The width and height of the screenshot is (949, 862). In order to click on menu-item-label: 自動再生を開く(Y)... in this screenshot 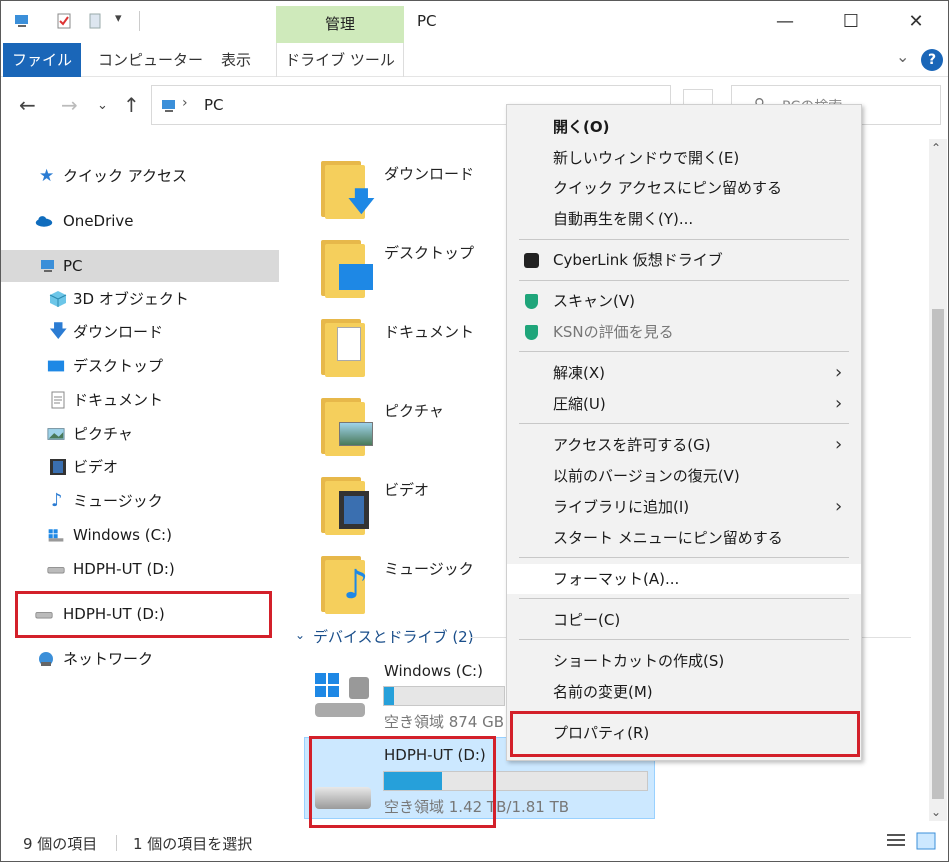, I will do `click(623, 219)`.